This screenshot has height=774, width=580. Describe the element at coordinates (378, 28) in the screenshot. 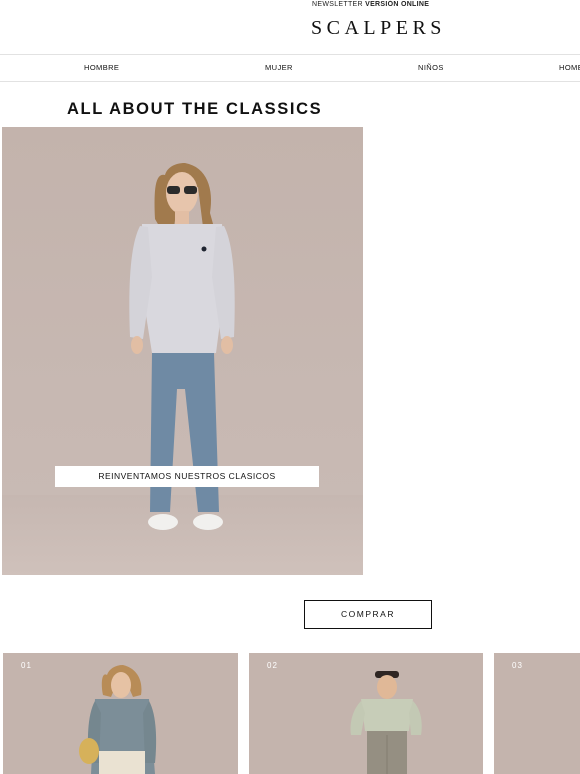

I see `brand-logo: SCALPERS` at that location.